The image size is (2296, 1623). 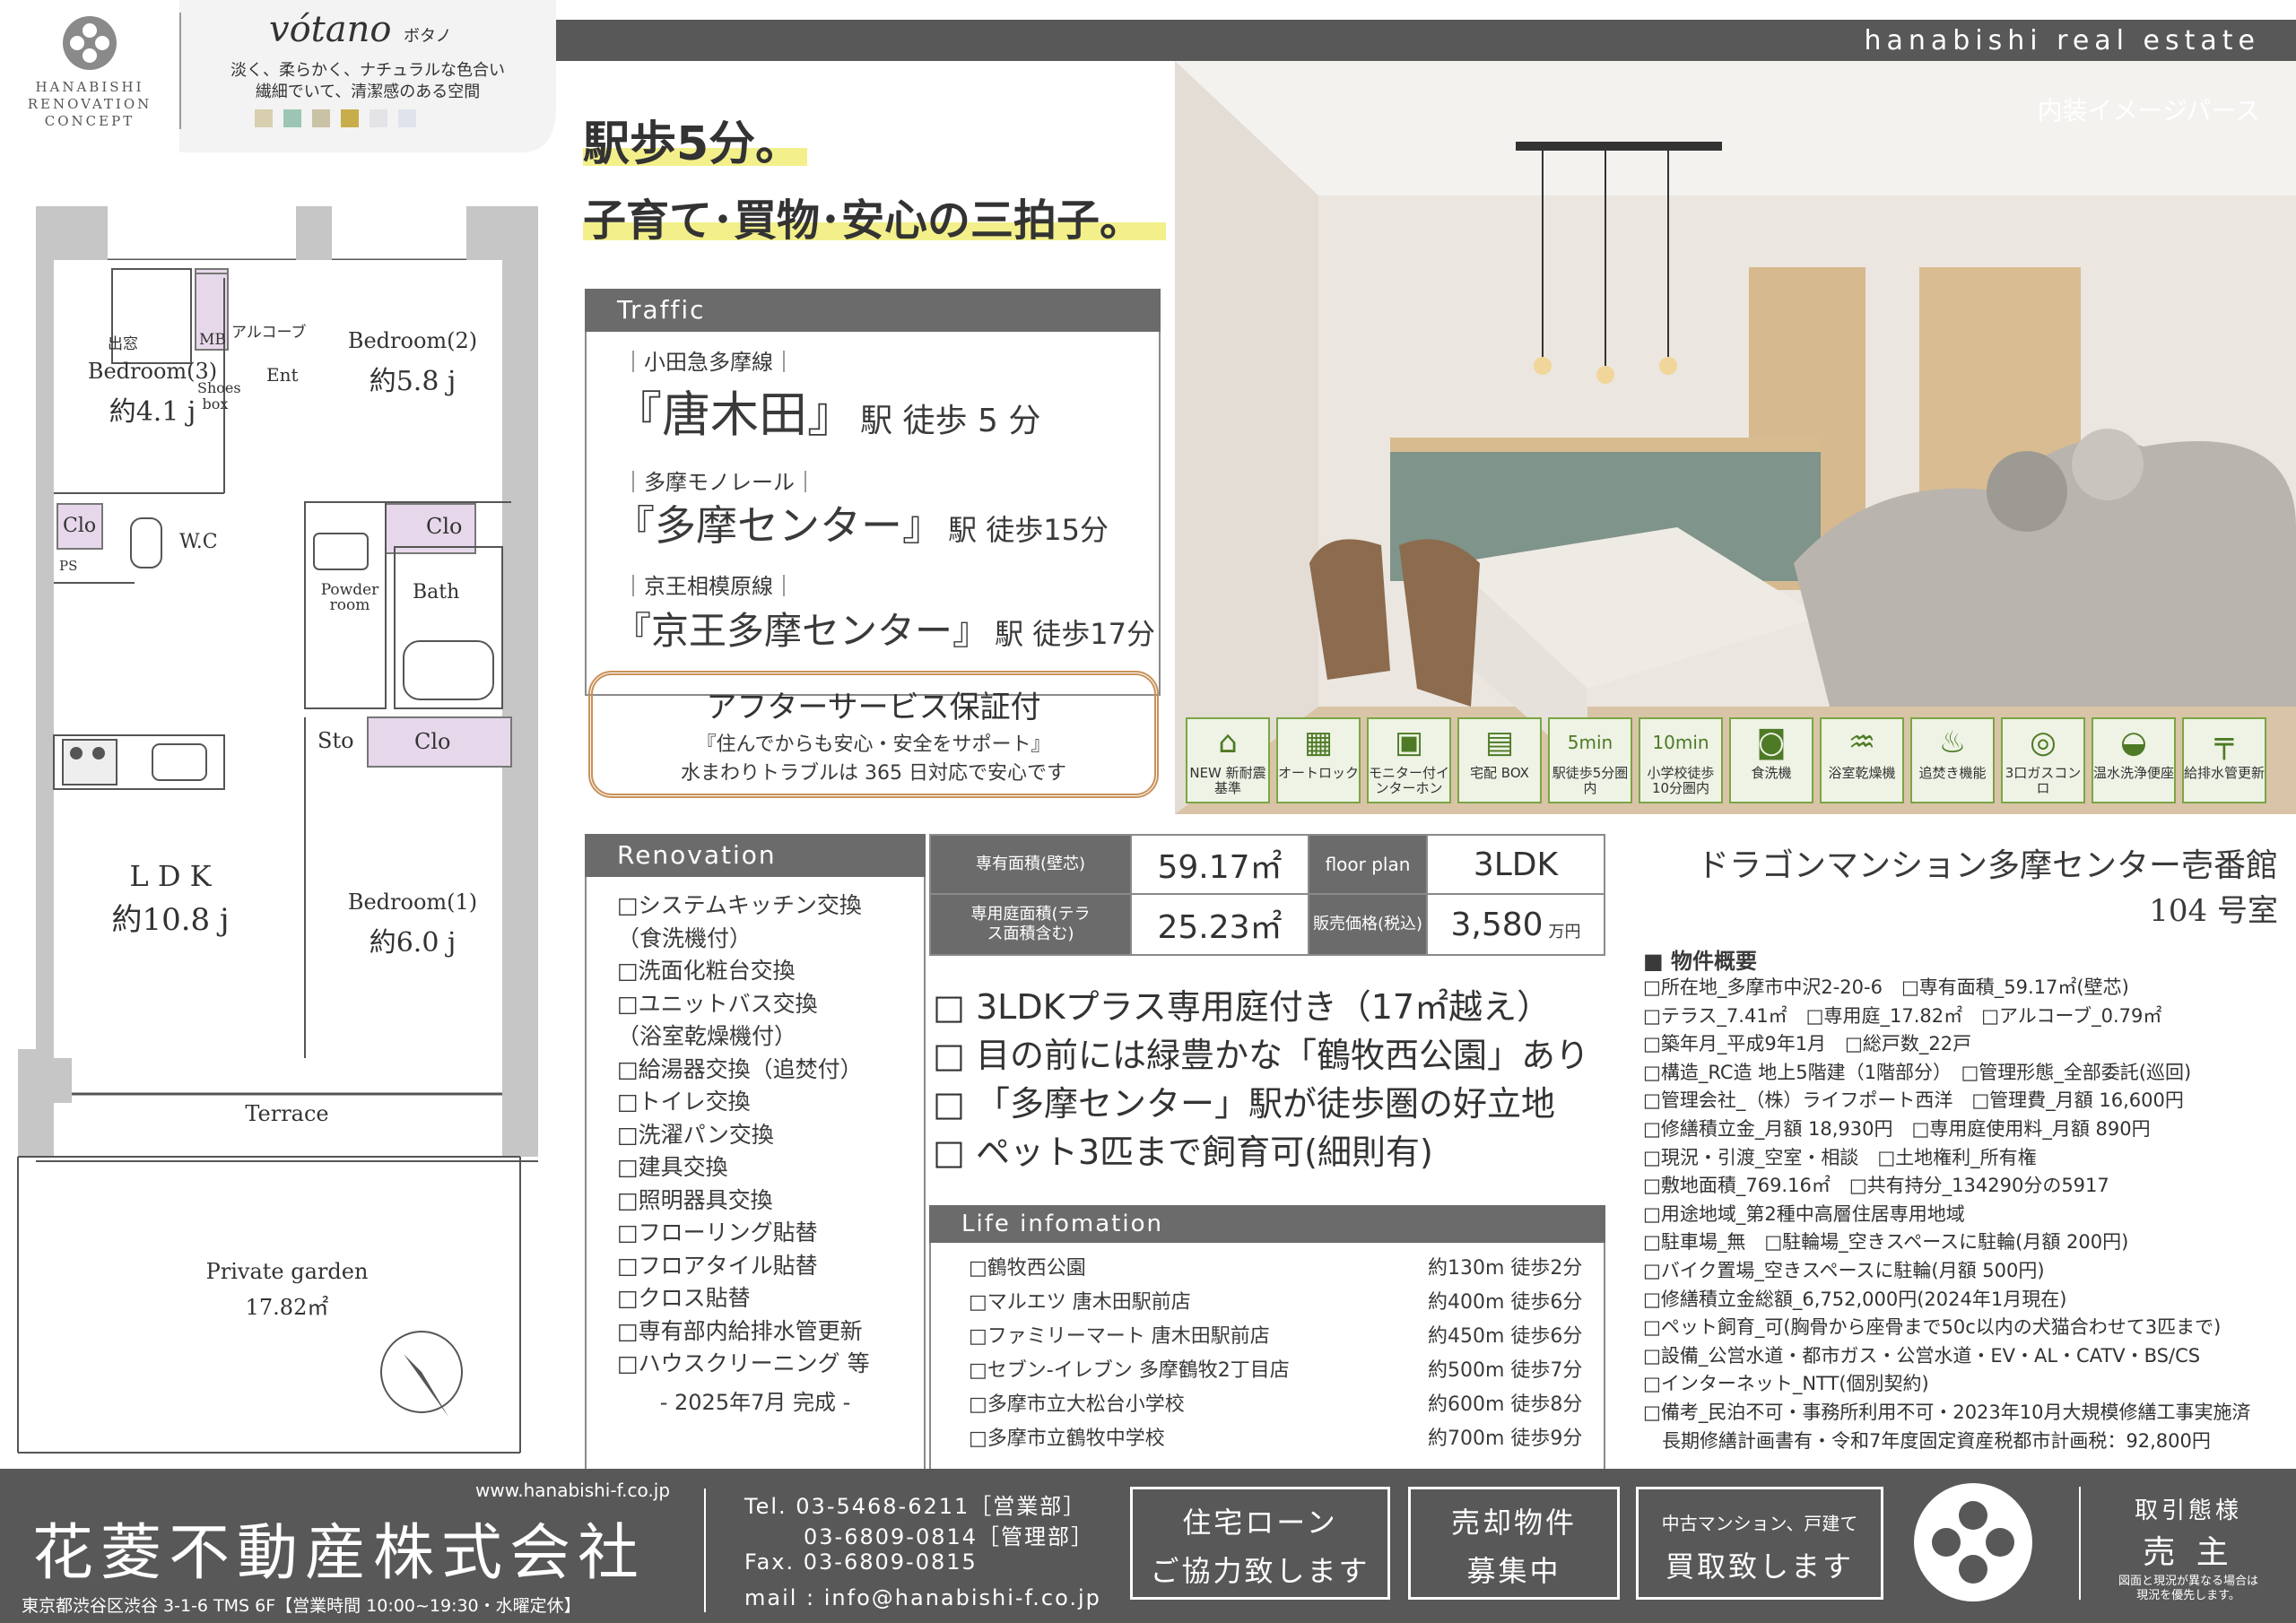 I want to click on flower-logo-icon, so click(x=90, y=43).